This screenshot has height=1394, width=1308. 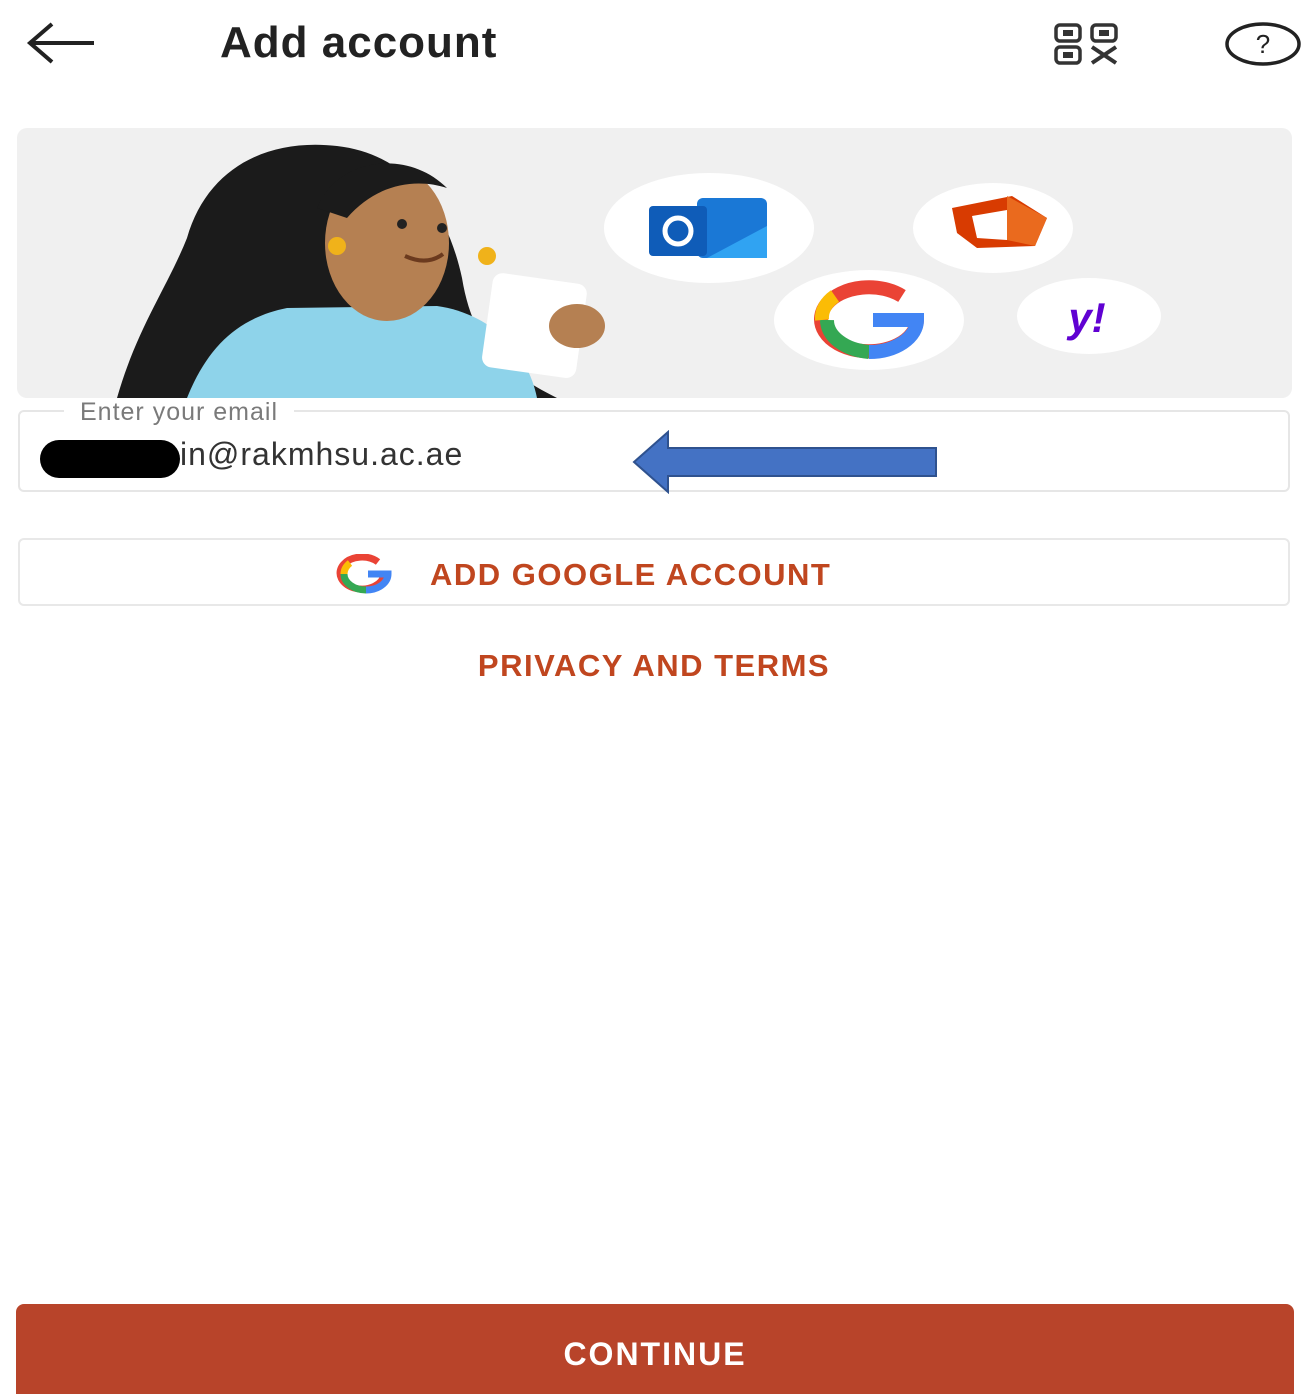 What do you see at coordinates (361, 271) in the screenshot?
I see `woman-illustration` at bounding box center [361, 271].